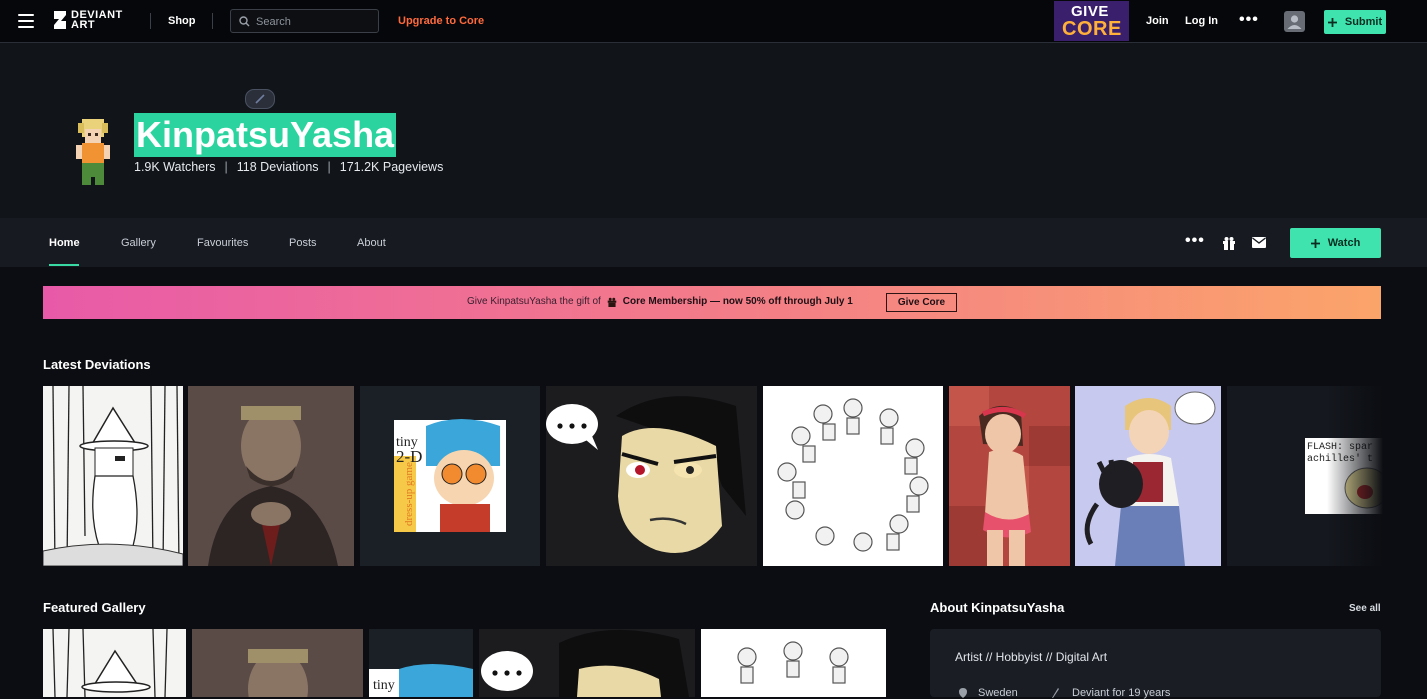  I want to click on featured-thumb-forest-sketch, so click(114, 663).